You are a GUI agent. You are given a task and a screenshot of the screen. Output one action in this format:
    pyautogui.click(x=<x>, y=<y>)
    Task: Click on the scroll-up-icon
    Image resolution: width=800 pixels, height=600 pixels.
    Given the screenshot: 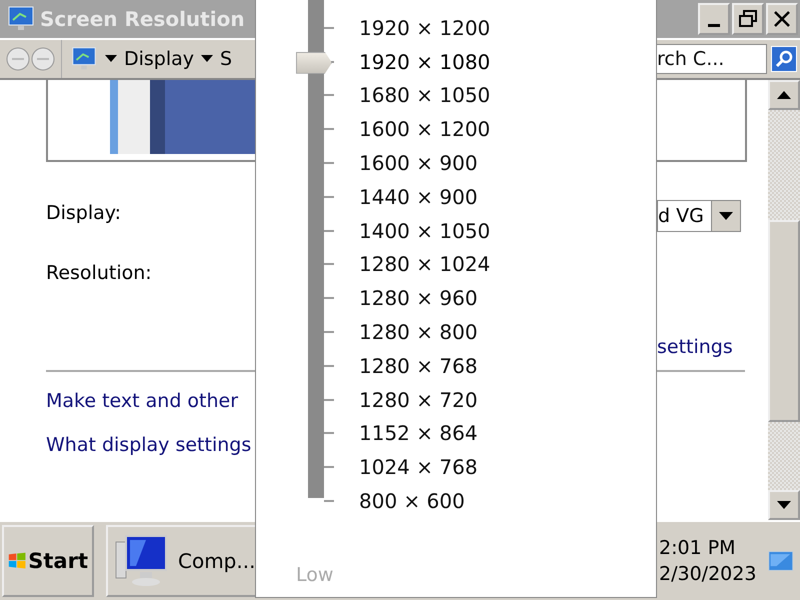 What is the action you would take?
    pyautogui.click(x=784, y=95)
    